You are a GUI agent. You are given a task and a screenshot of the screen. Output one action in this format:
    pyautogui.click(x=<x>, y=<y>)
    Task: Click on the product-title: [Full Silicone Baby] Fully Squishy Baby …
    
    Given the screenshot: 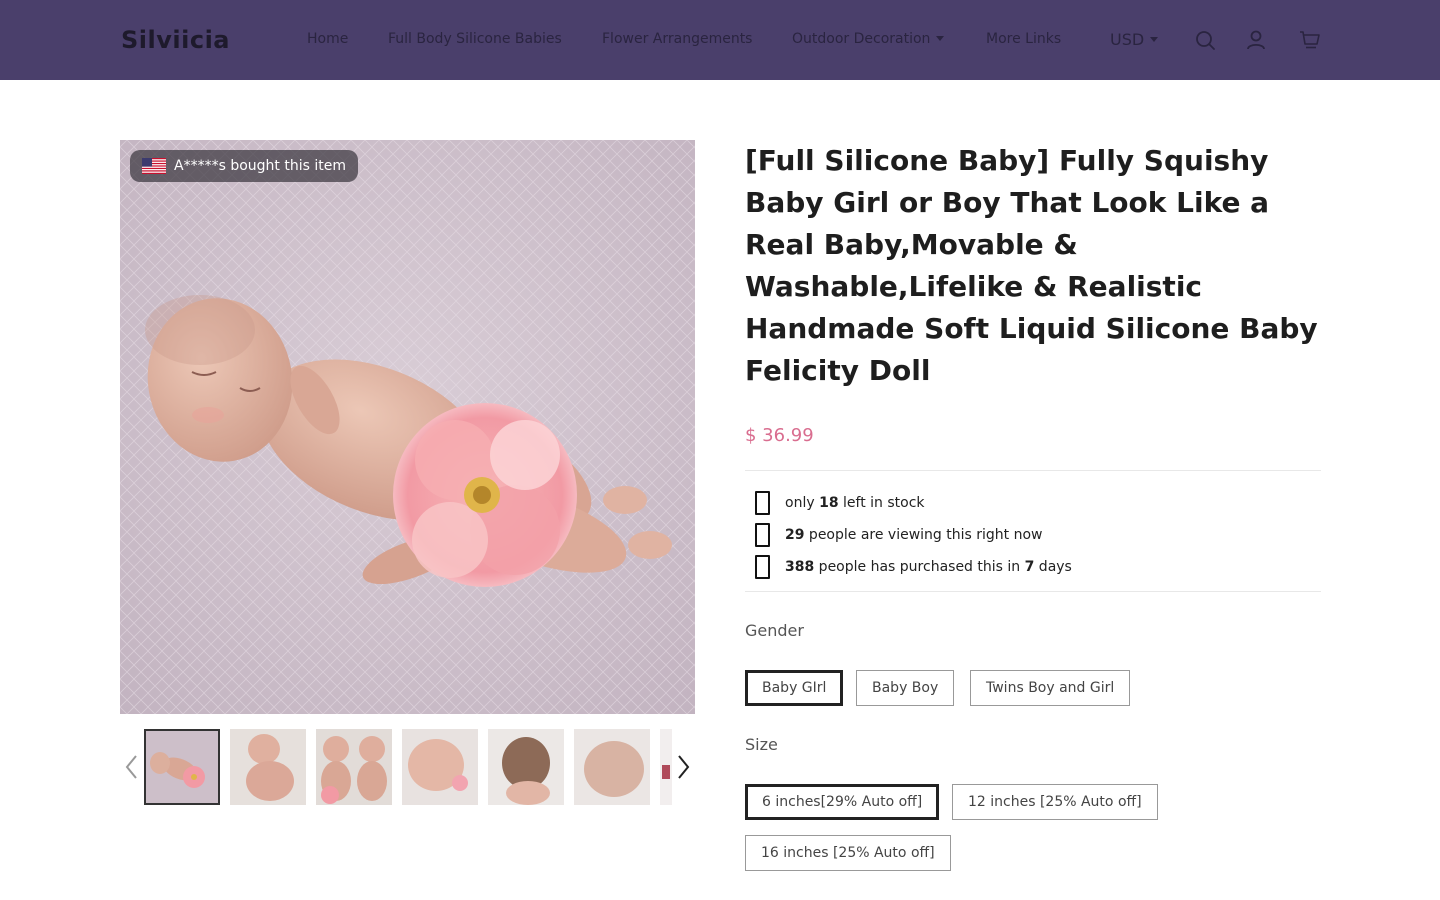 What is the action you would take?
    pyautogui.click(x=1031, y=265)
    